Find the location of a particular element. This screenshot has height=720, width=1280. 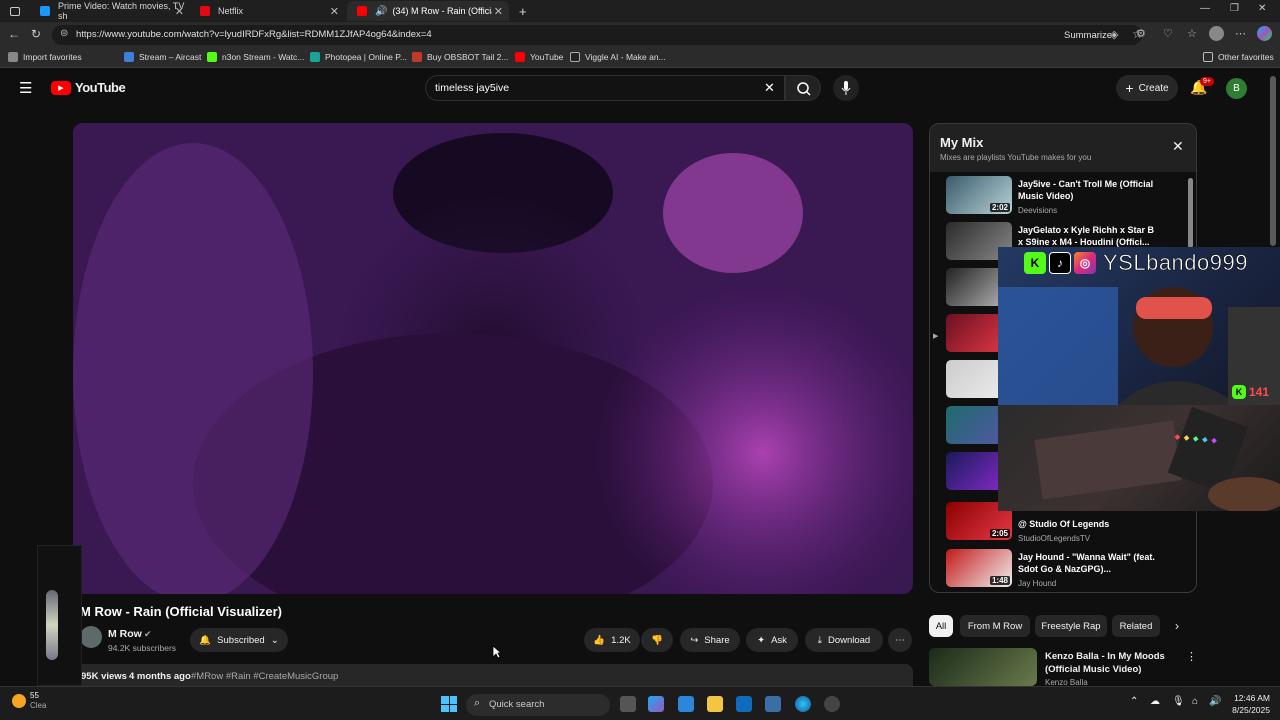

outlook-icon is located at coordinates (744, 704).